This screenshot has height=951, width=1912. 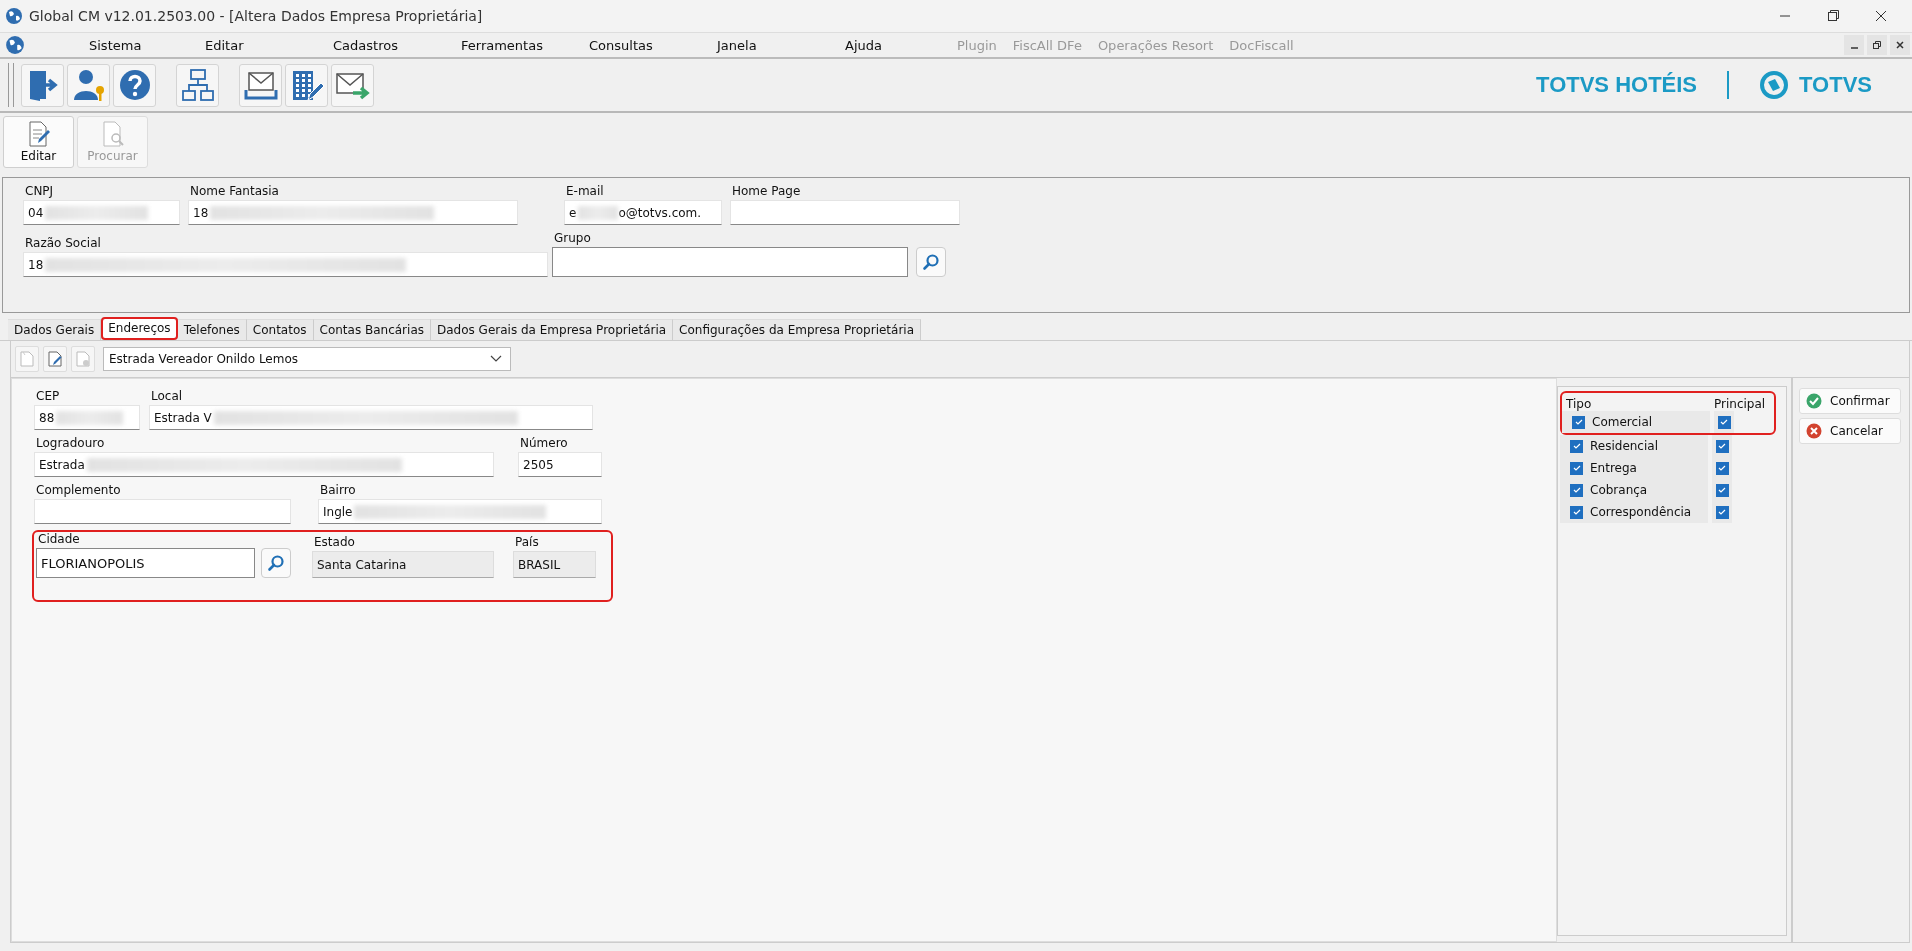 I want to click on input-field: Estrada, so click(x=264, y=464).